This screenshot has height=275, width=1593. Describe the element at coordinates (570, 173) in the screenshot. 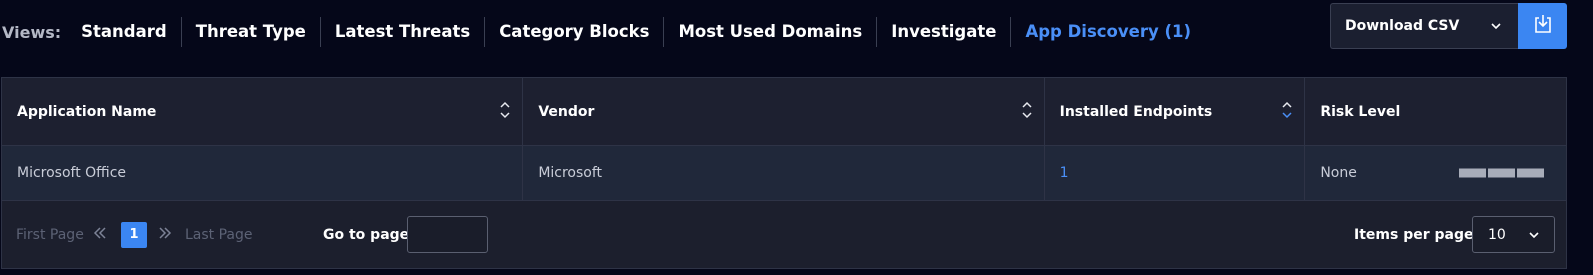

I see `vendor-value: Microsoft` at that location.